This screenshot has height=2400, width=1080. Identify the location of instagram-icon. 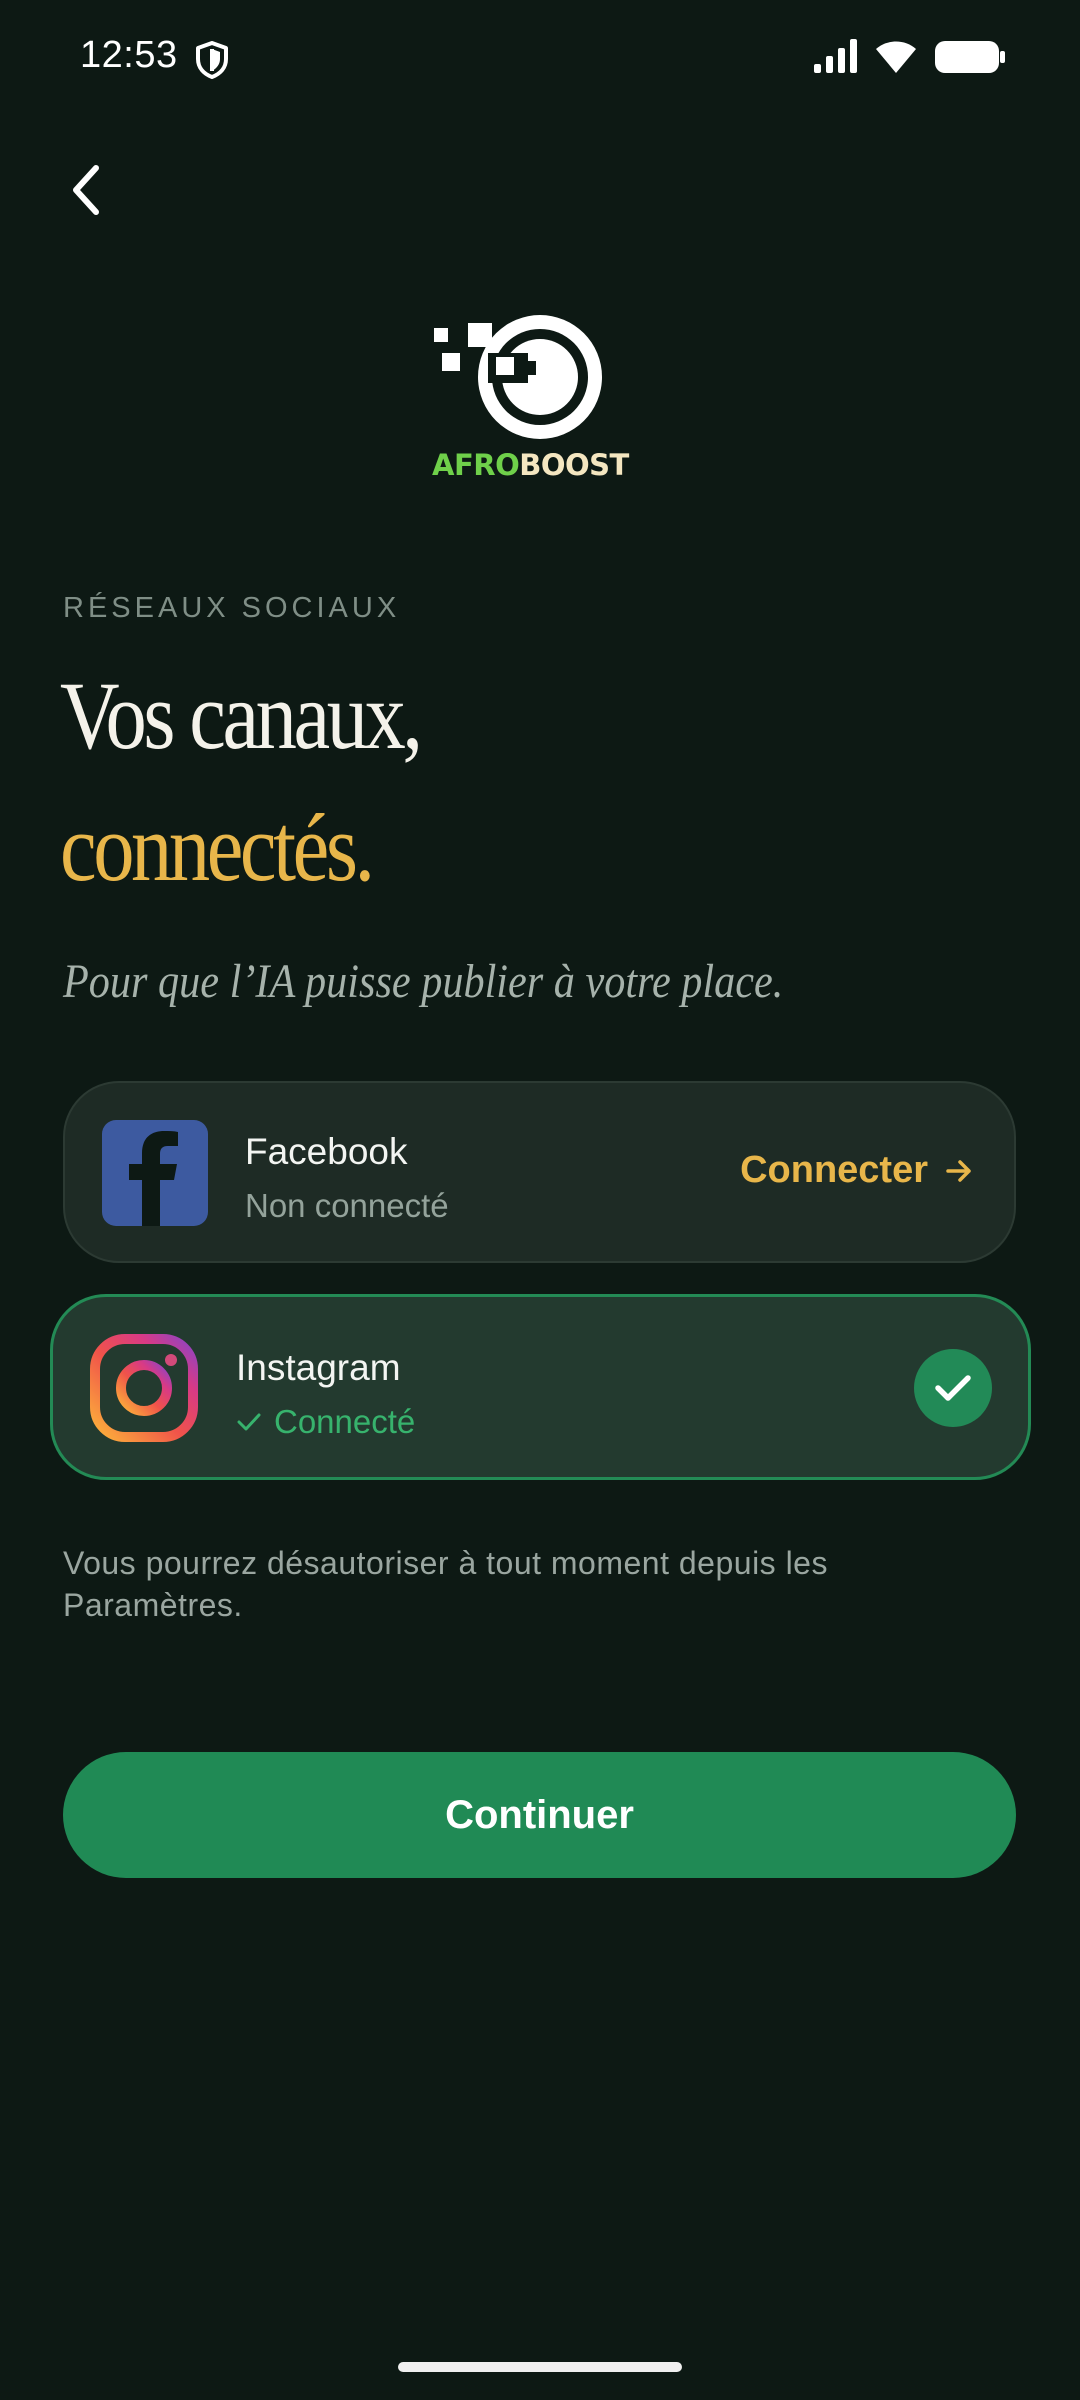
(144, 1388).